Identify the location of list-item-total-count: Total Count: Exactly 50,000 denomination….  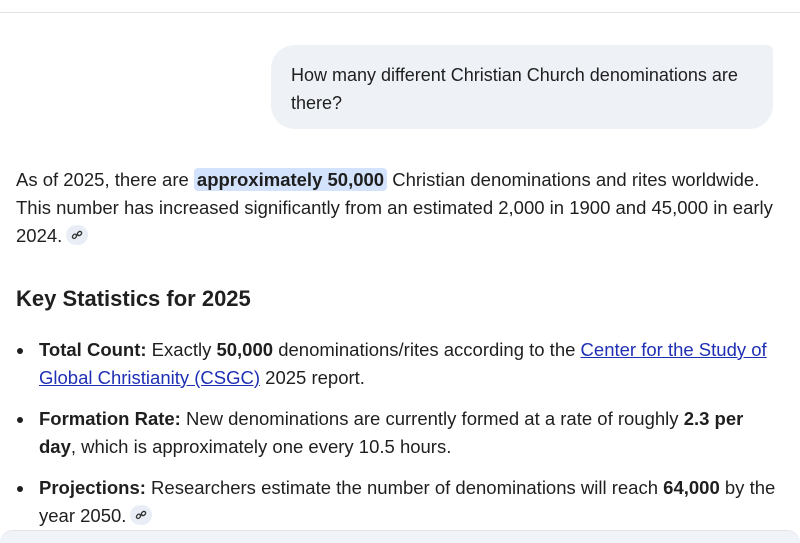
(396, 364).